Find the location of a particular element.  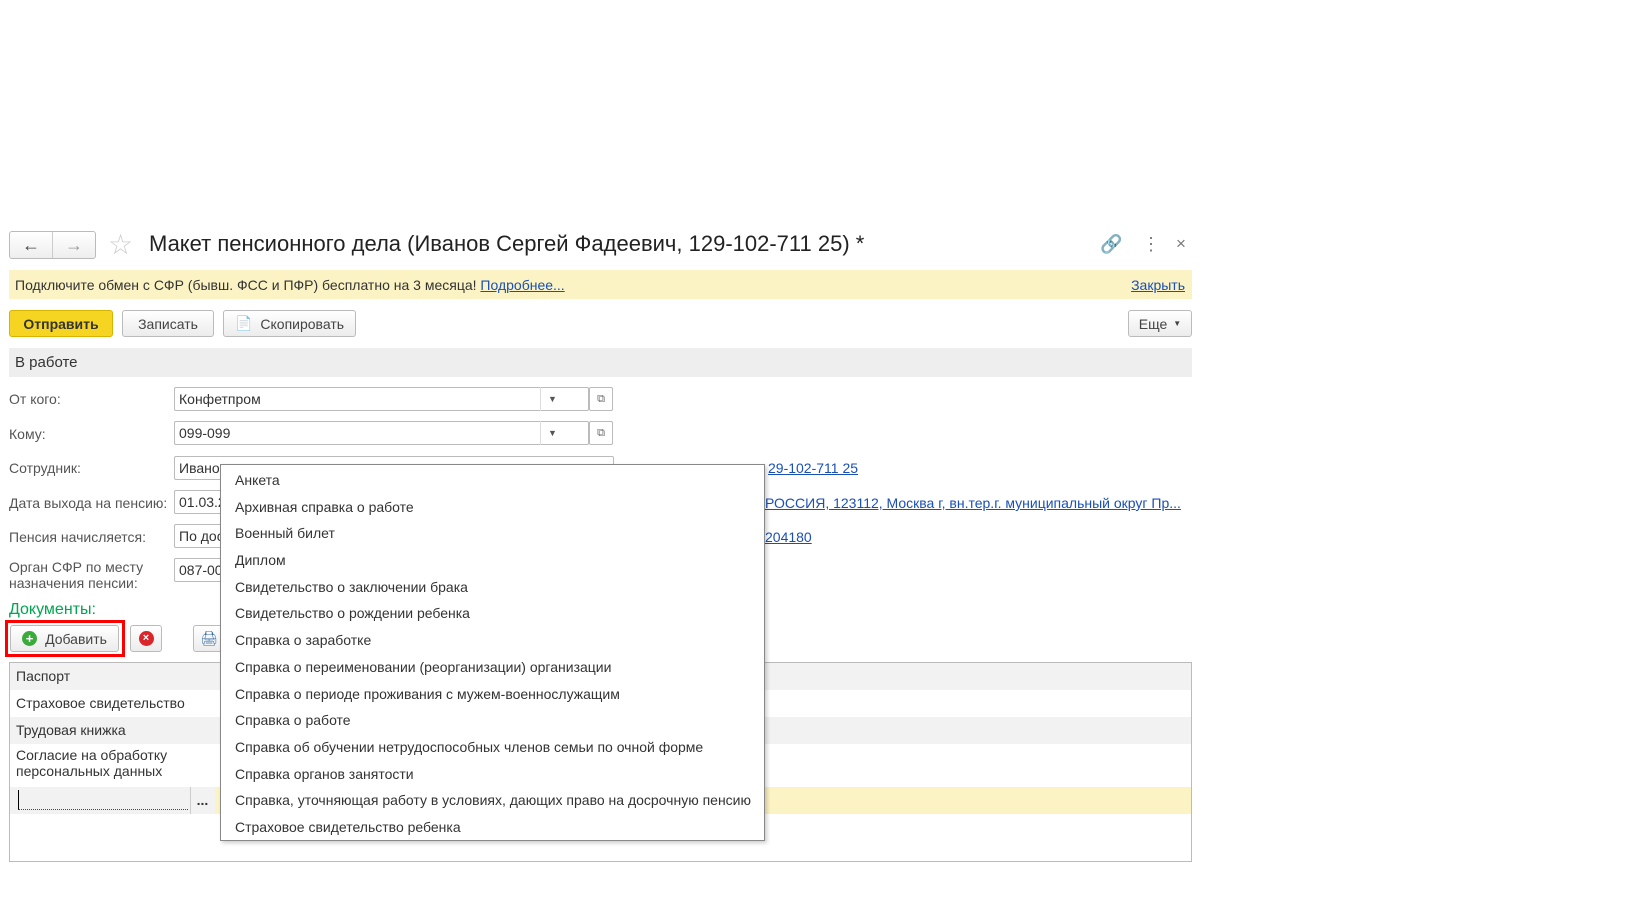

sfr-value: 087-00 is located at coordinates (201, 570).